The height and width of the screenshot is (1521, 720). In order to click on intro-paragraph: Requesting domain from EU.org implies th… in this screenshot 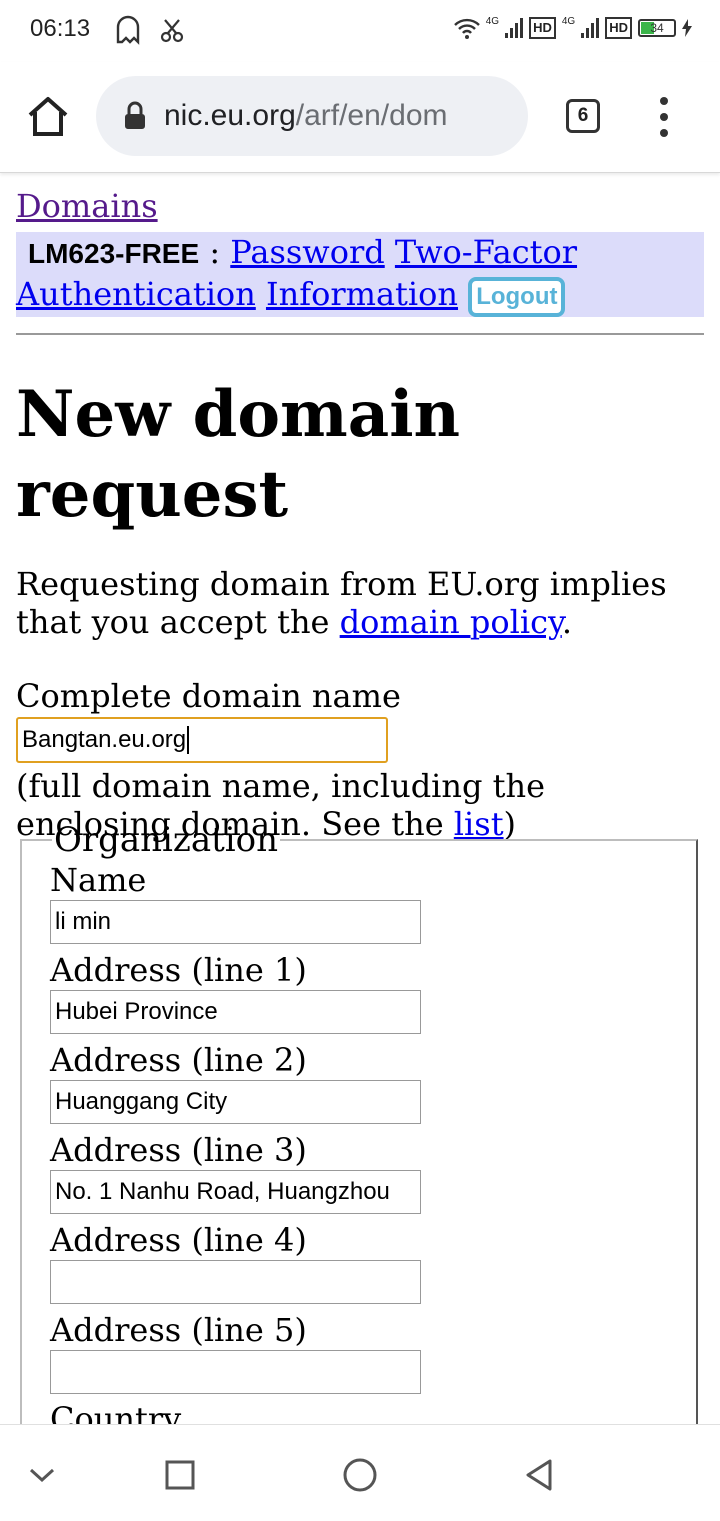, I will do `click(360, 603)`.